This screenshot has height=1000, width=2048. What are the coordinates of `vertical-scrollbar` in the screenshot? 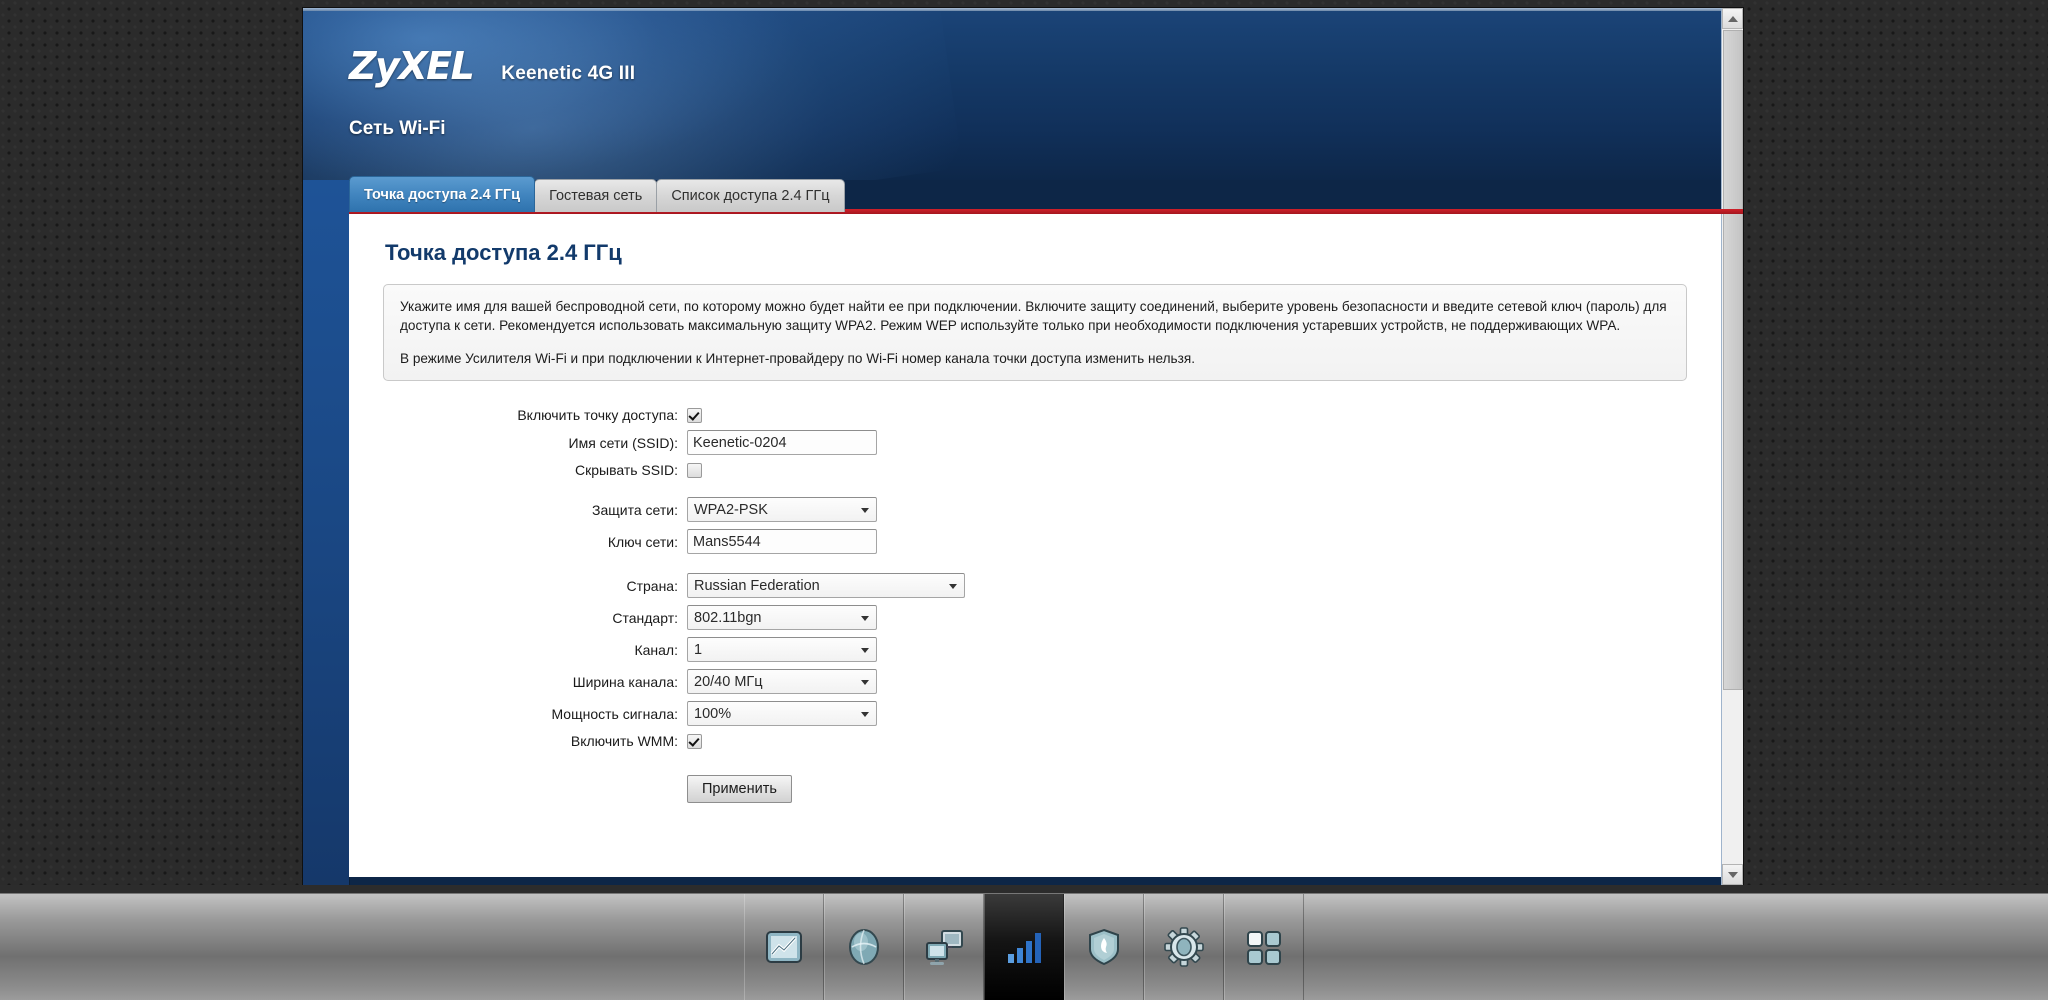 It's located at (1732, 446).